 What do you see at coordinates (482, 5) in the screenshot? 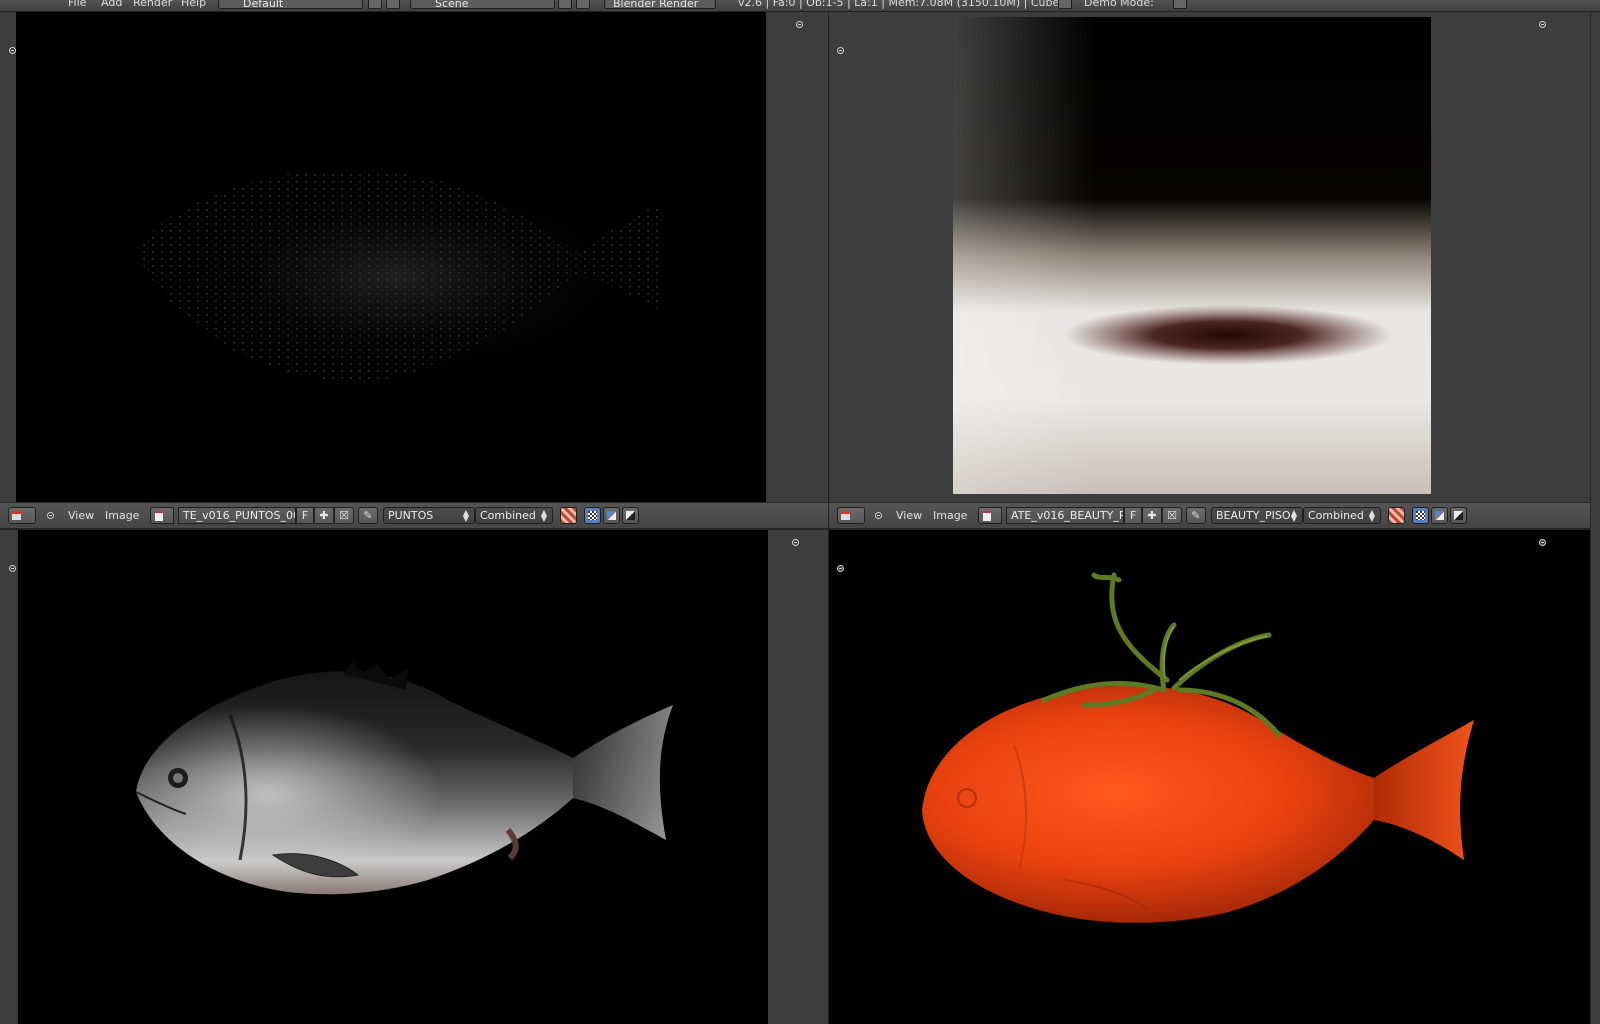
I see `scene-field: Scene` at bounding box center [482, 5].